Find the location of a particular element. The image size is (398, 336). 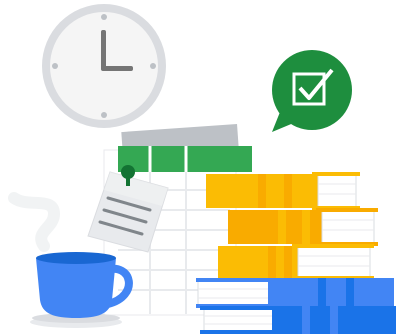

pin-icon is located at coordinates (128, 172).